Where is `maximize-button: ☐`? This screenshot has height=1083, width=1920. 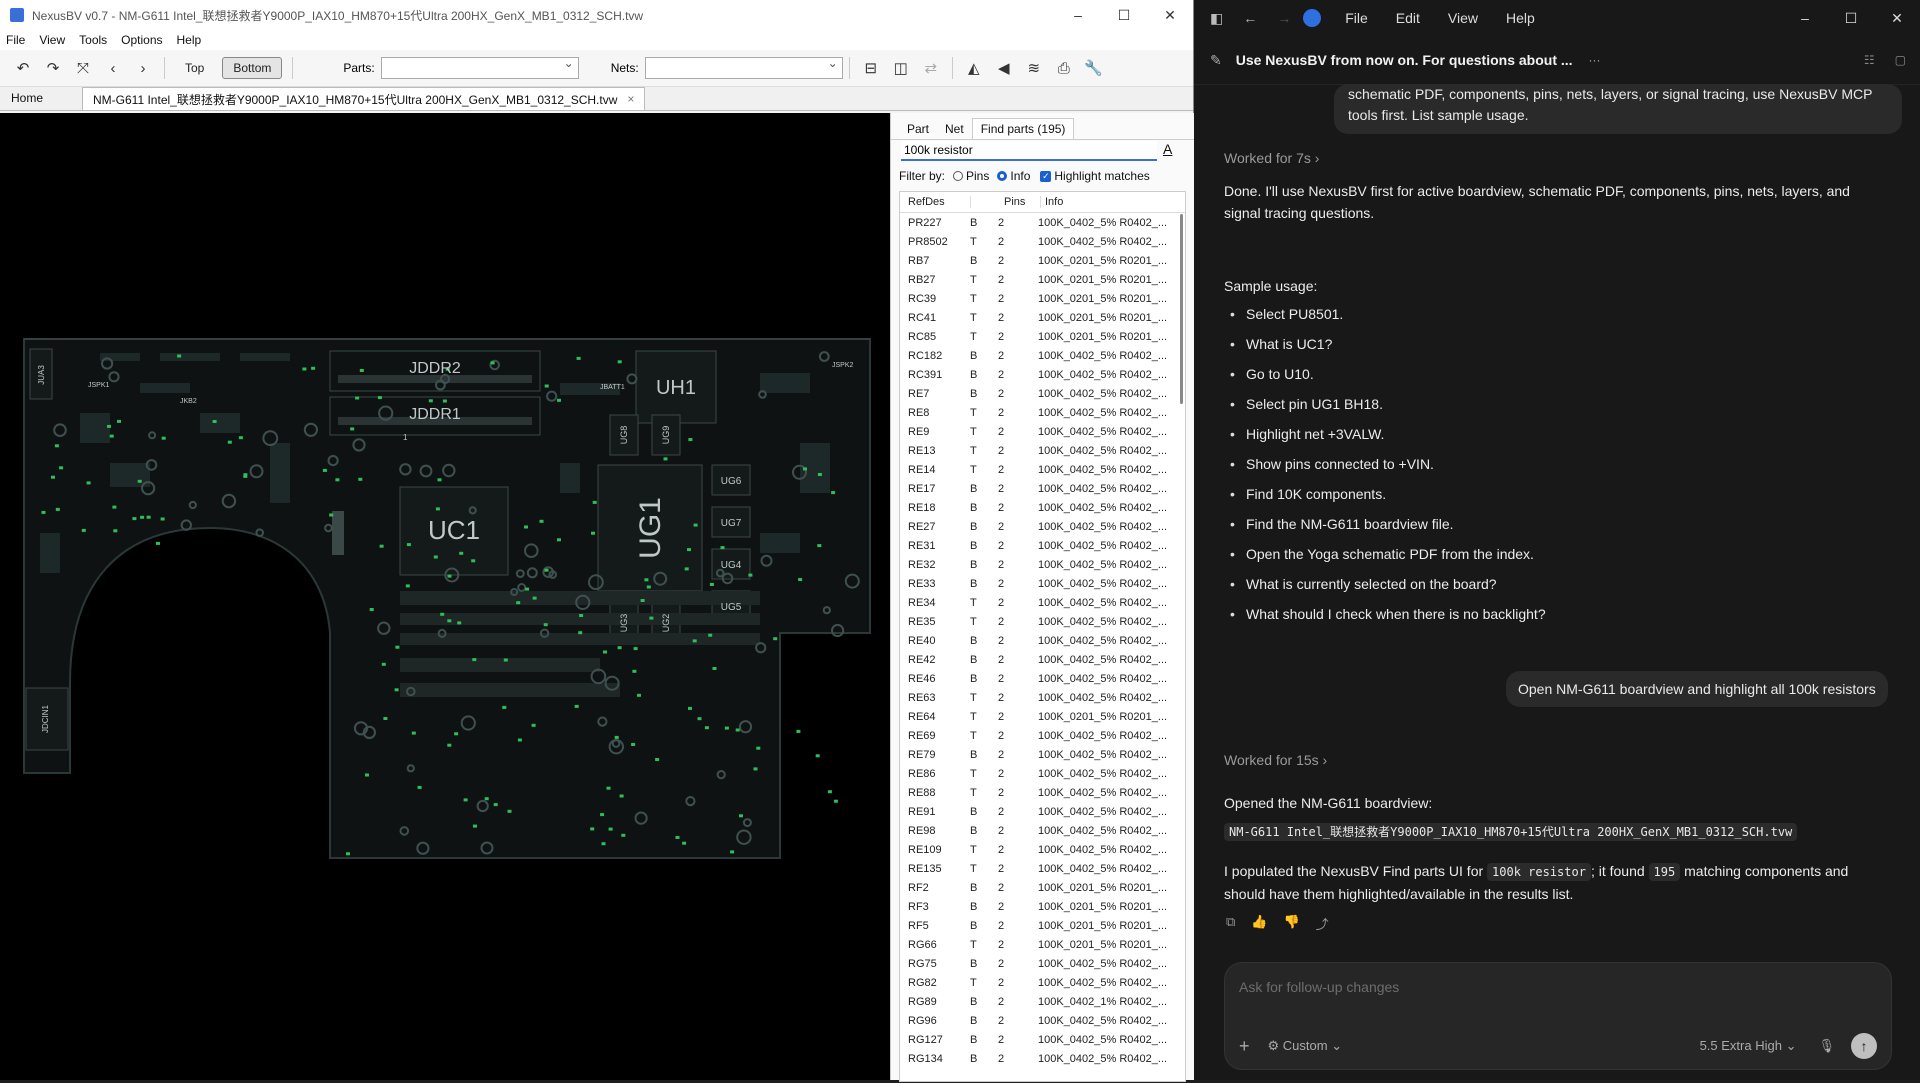 maximize-button: ☐ is located at coordinates (1124, 15).